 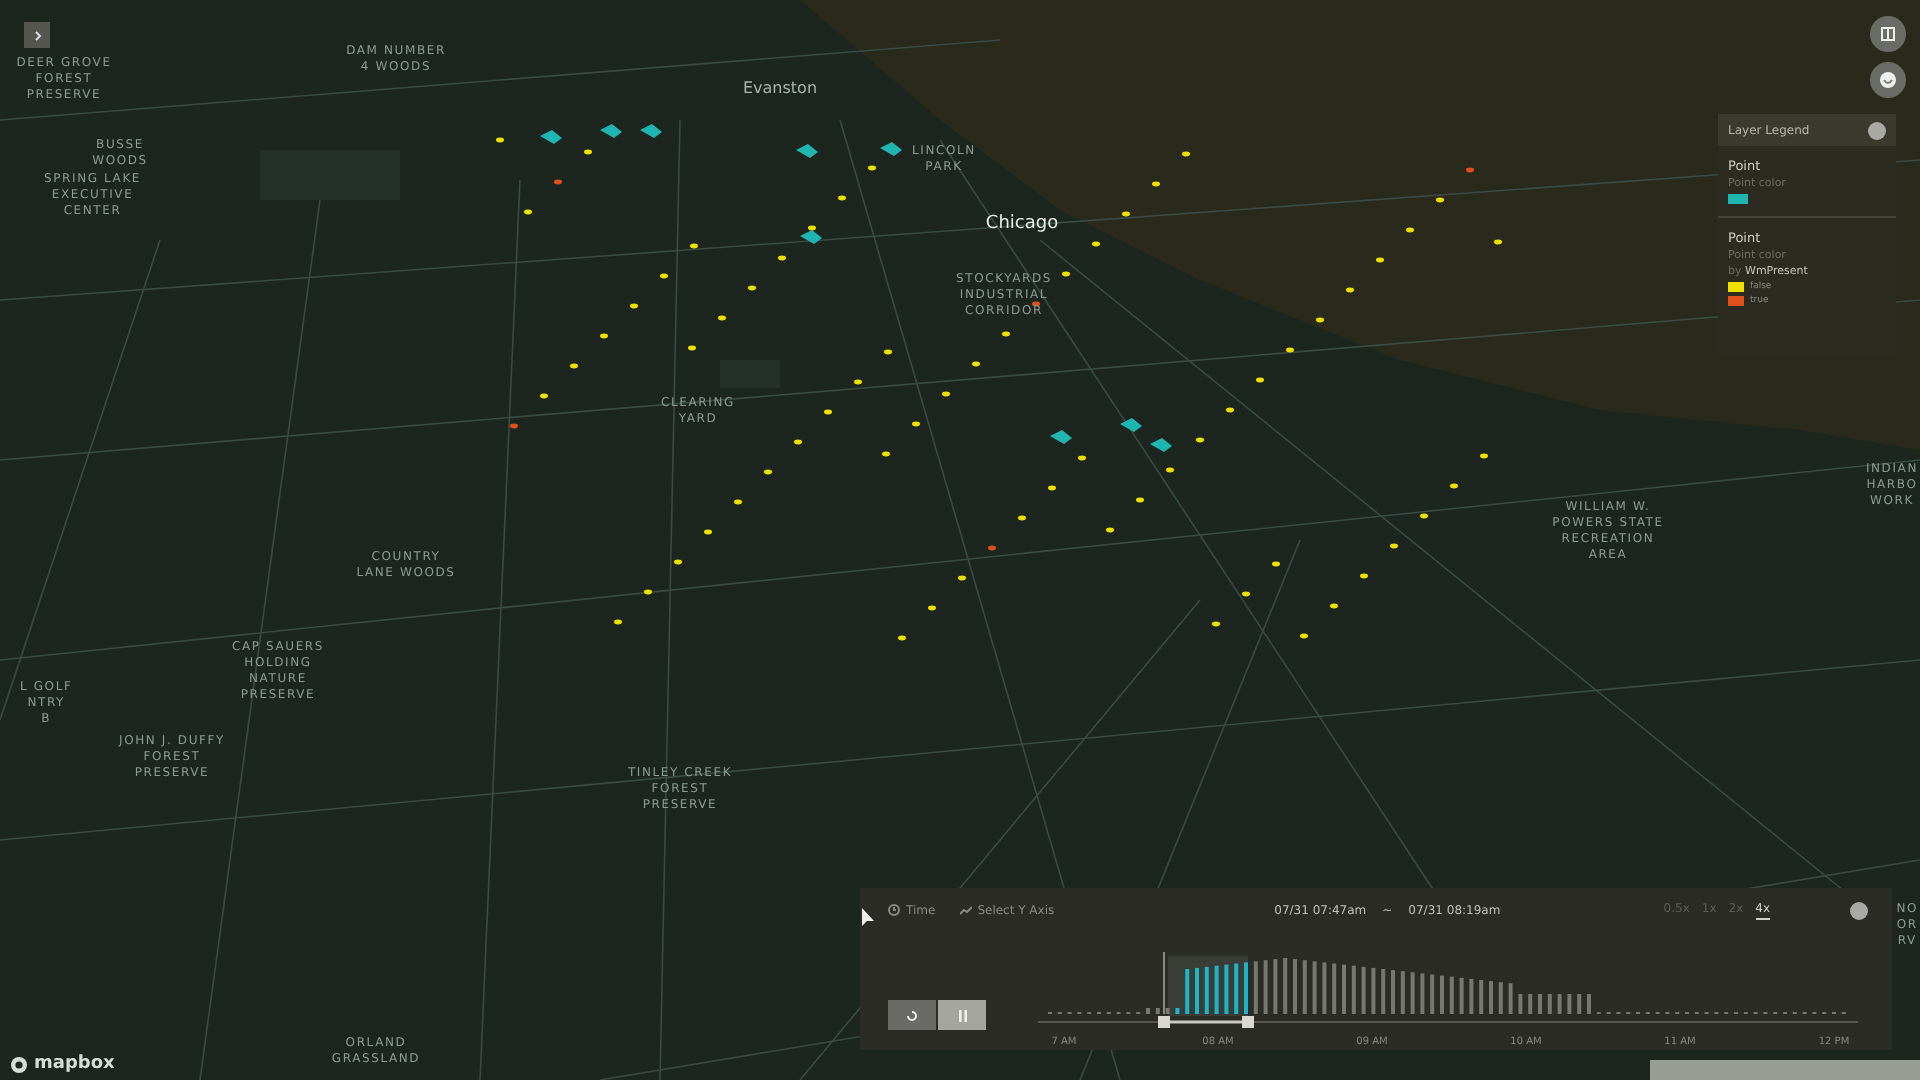 What do you see at coordinates (74, 1064) in the screenshot?
I see `mapbox-logo-text: mapbox` at bounding box center [74, 1064].